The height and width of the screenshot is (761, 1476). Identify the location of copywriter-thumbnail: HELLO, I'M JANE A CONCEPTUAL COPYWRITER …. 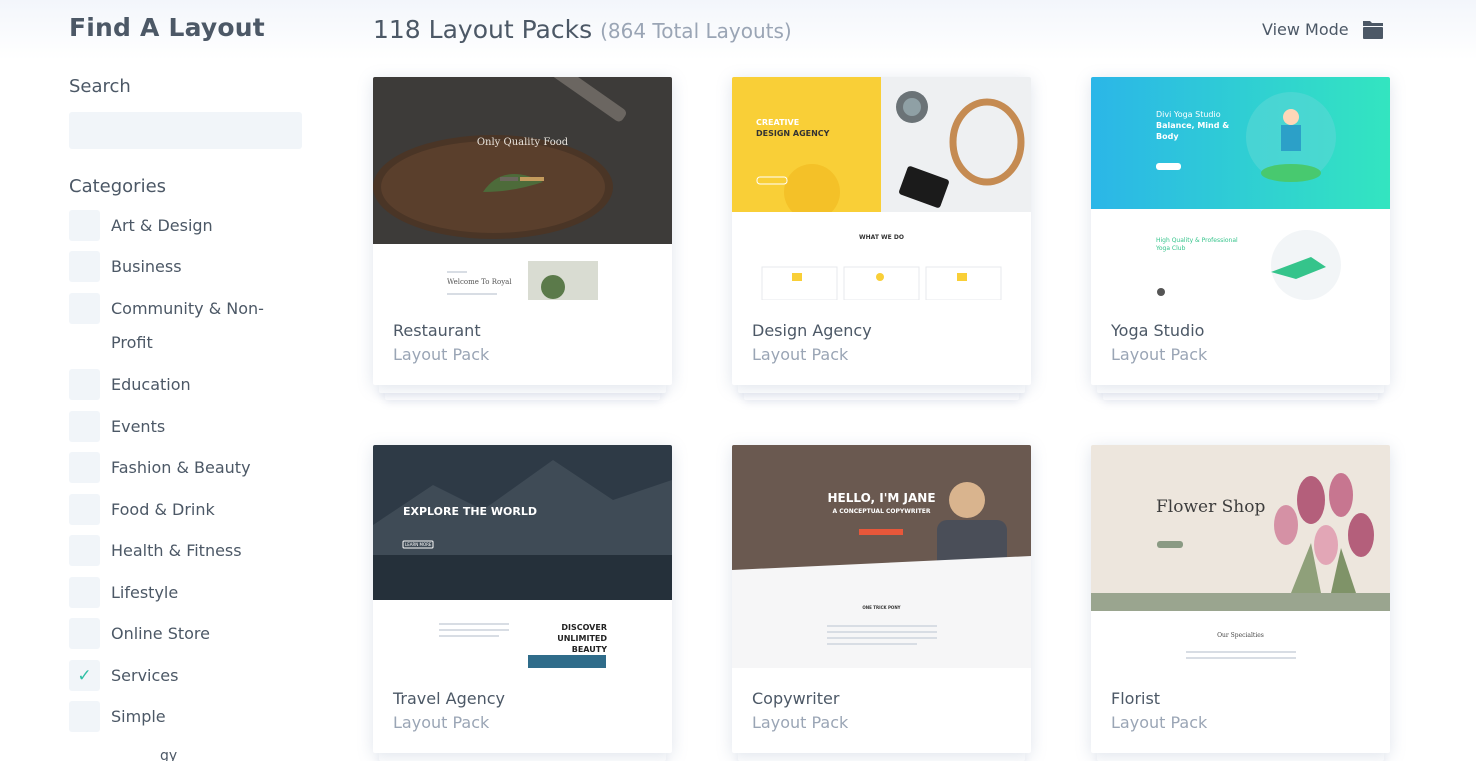
(881, 556).